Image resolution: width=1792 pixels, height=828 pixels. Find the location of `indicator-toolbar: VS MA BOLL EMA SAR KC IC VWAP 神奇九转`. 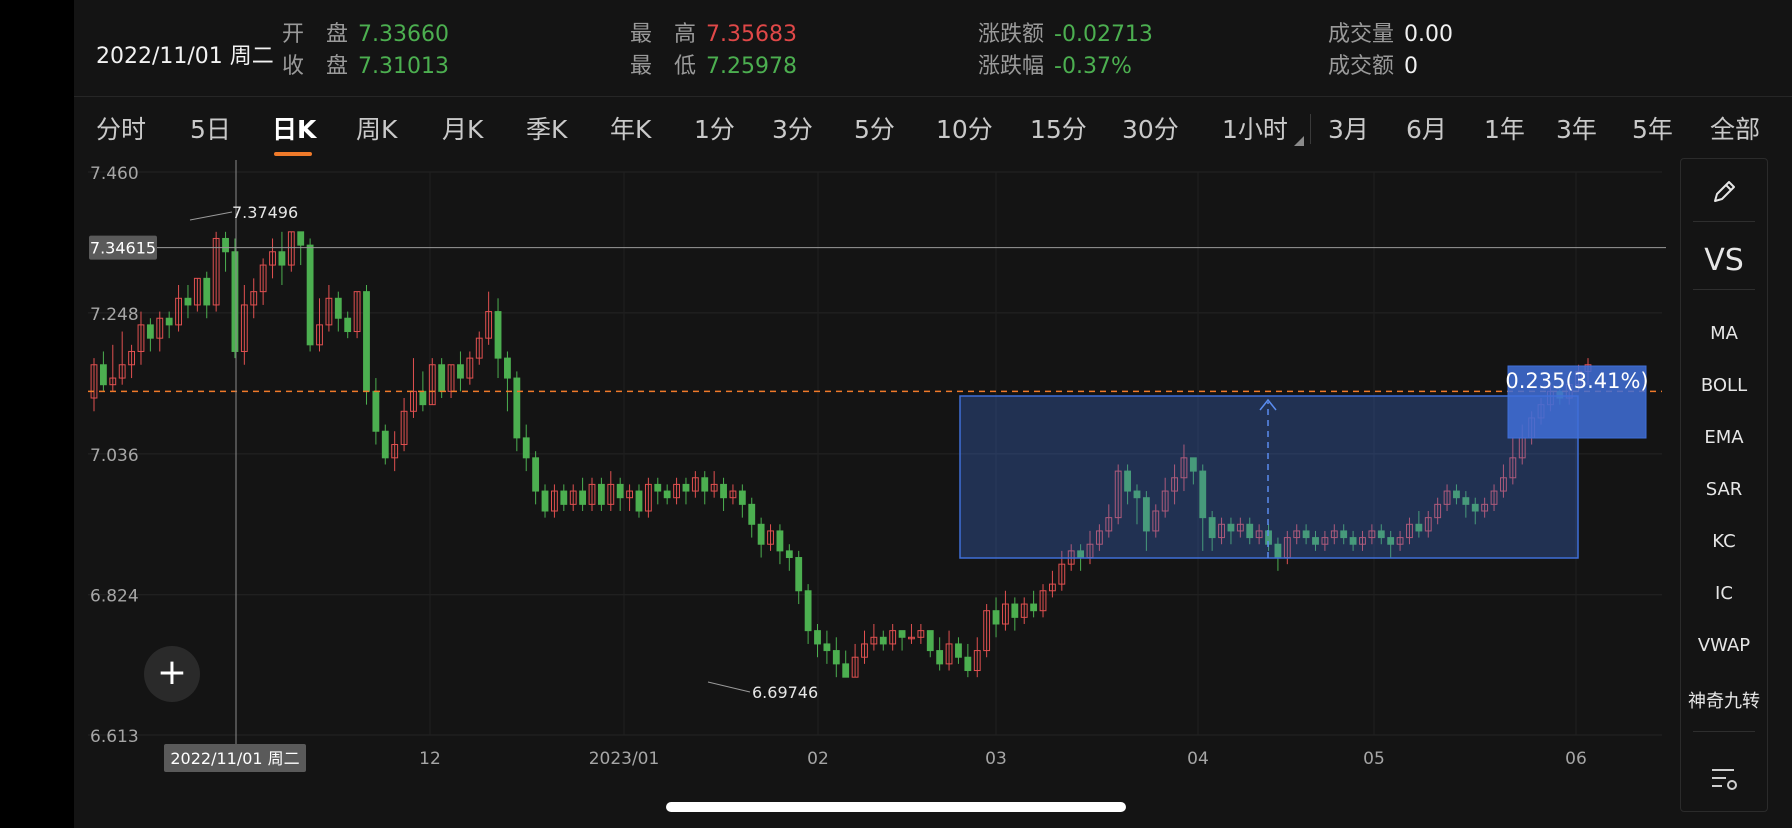

indicator-toolbar: VS MA BOLL EMA SAR KC IC VWAP 神奇九转 is located at coordinates (1724, 485).